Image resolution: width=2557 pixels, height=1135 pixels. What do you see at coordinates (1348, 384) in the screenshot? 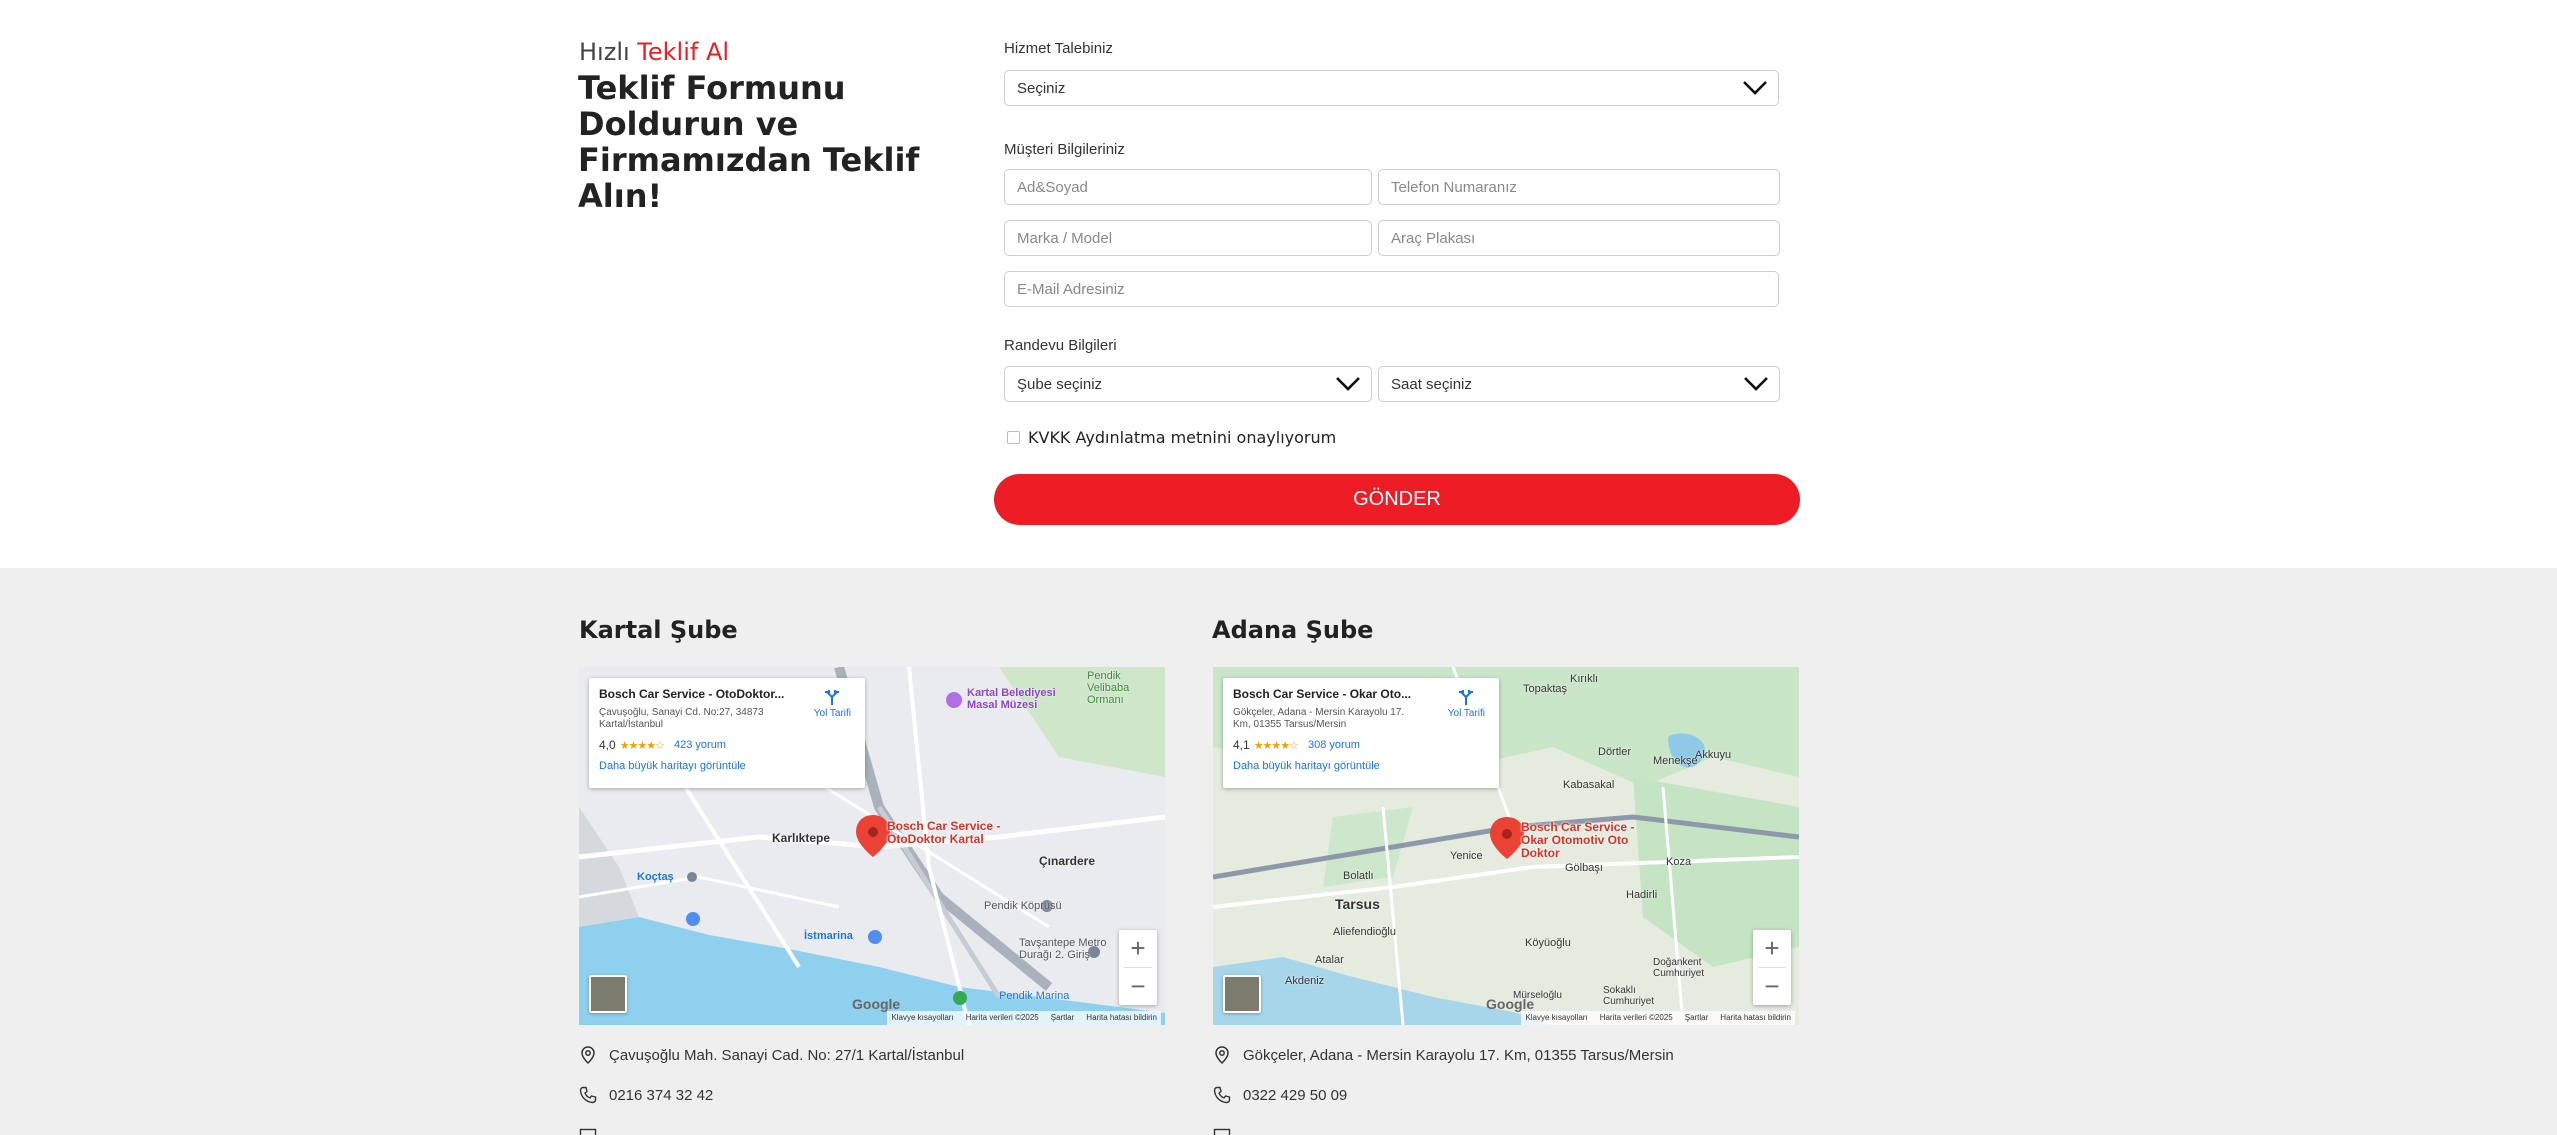
I see `chevron-down-icon` at bounding box center [1348, 384].